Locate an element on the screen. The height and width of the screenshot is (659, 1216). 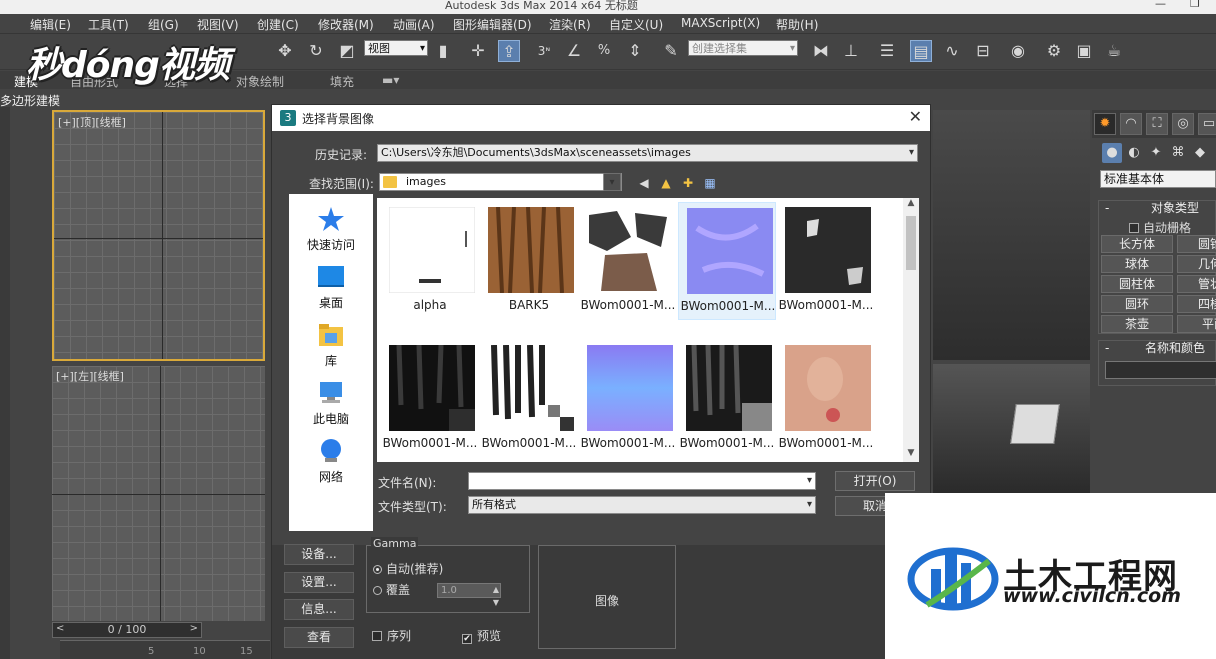
back-icon: ◀ is located at coordinates (644, 183).